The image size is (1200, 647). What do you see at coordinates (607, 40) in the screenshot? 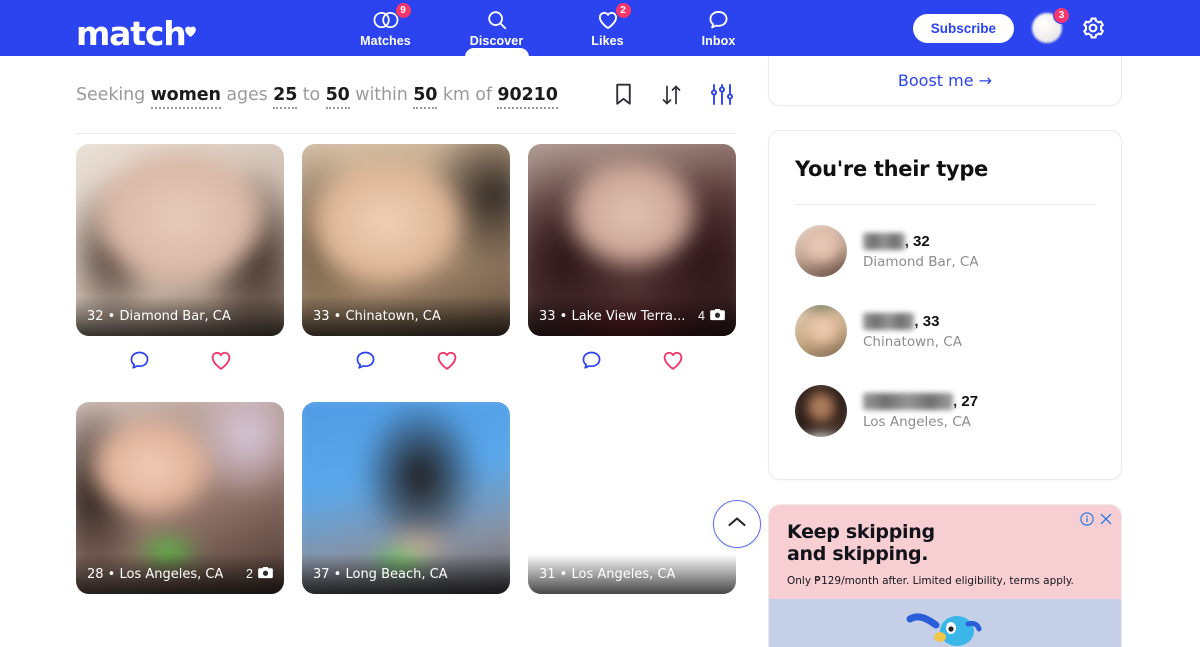
I see `nav-label-likes: Likes` at bounding box center [607, 40].